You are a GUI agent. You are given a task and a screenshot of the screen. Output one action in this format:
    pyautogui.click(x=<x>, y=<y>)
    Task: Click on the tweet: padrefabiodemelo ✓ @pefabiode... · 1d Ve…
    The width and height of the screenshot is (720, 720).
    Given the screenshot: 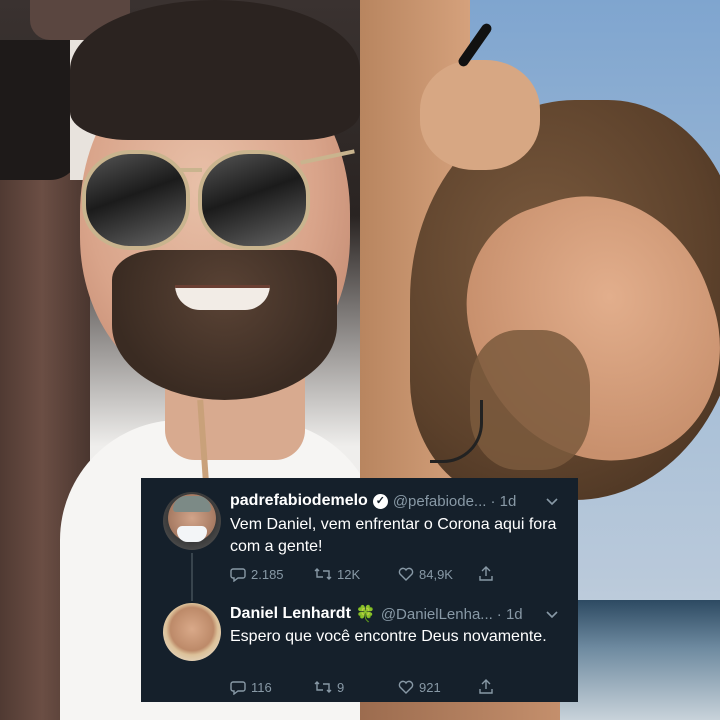 What is the action you would take?
    pyautogui.click(x=359, y=539)
    